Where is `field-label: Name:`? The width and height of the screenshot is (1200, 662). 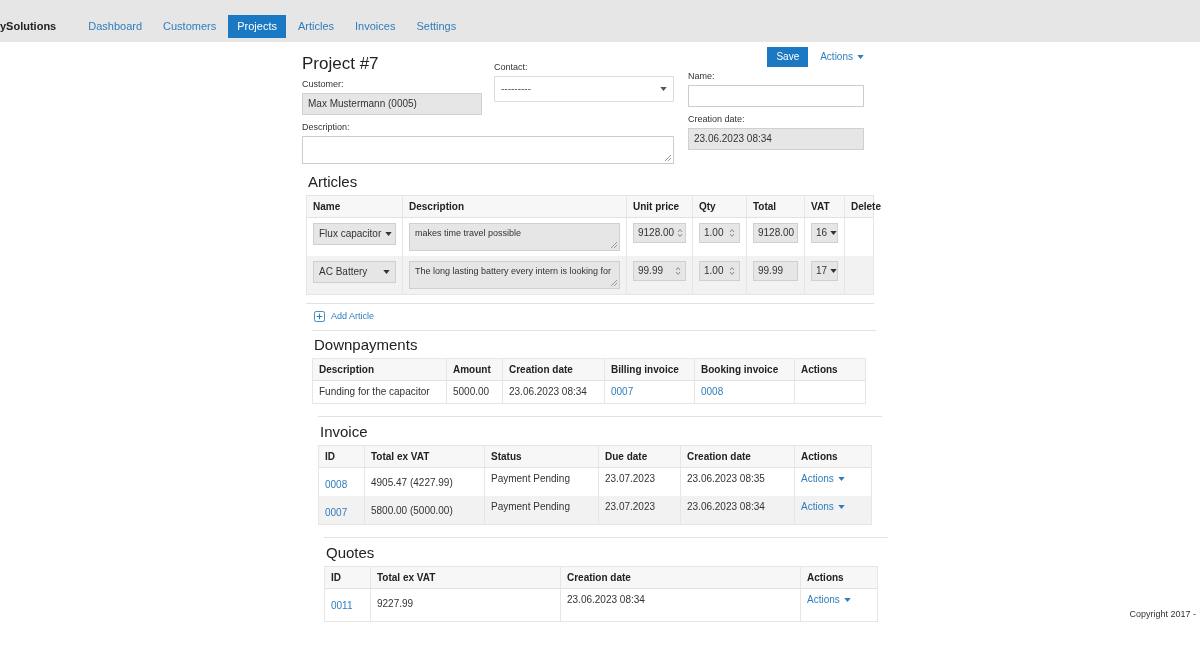
field-label: Name: is located at coordinates (701, 76).